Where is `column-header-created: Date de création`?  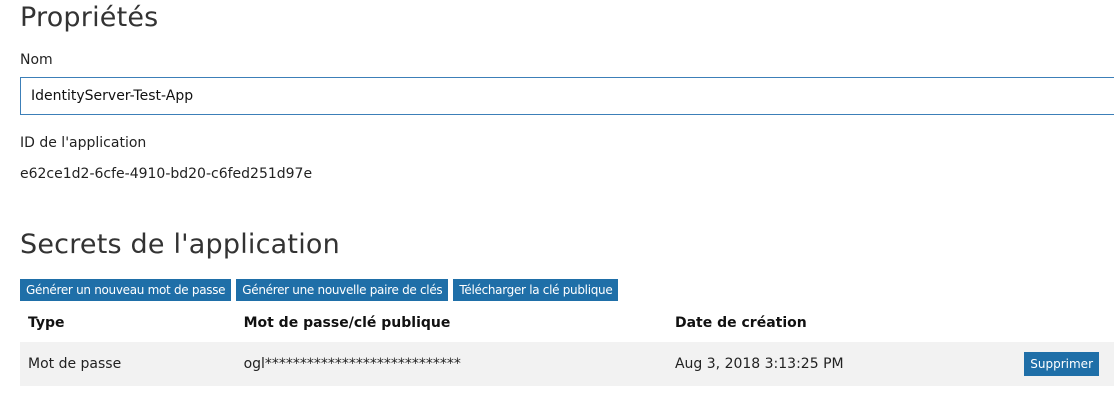
column-header-created: Date de création is located at coordinates (740, 322).